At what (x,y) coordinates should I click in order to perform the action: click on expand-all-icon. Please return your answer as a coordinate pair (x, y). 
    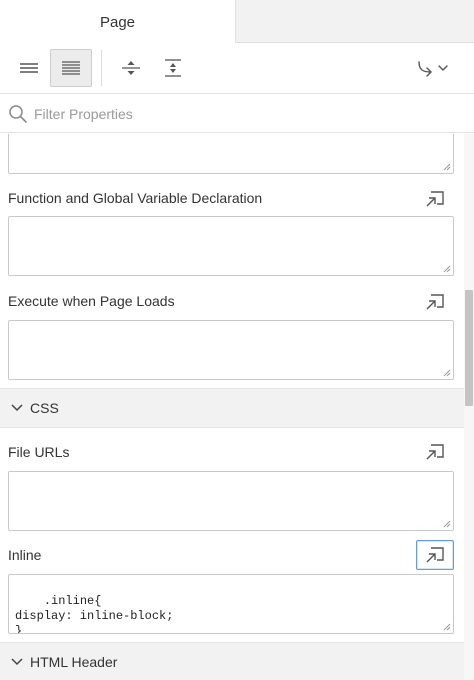
    Looking at the image, I should click on (173, 68).